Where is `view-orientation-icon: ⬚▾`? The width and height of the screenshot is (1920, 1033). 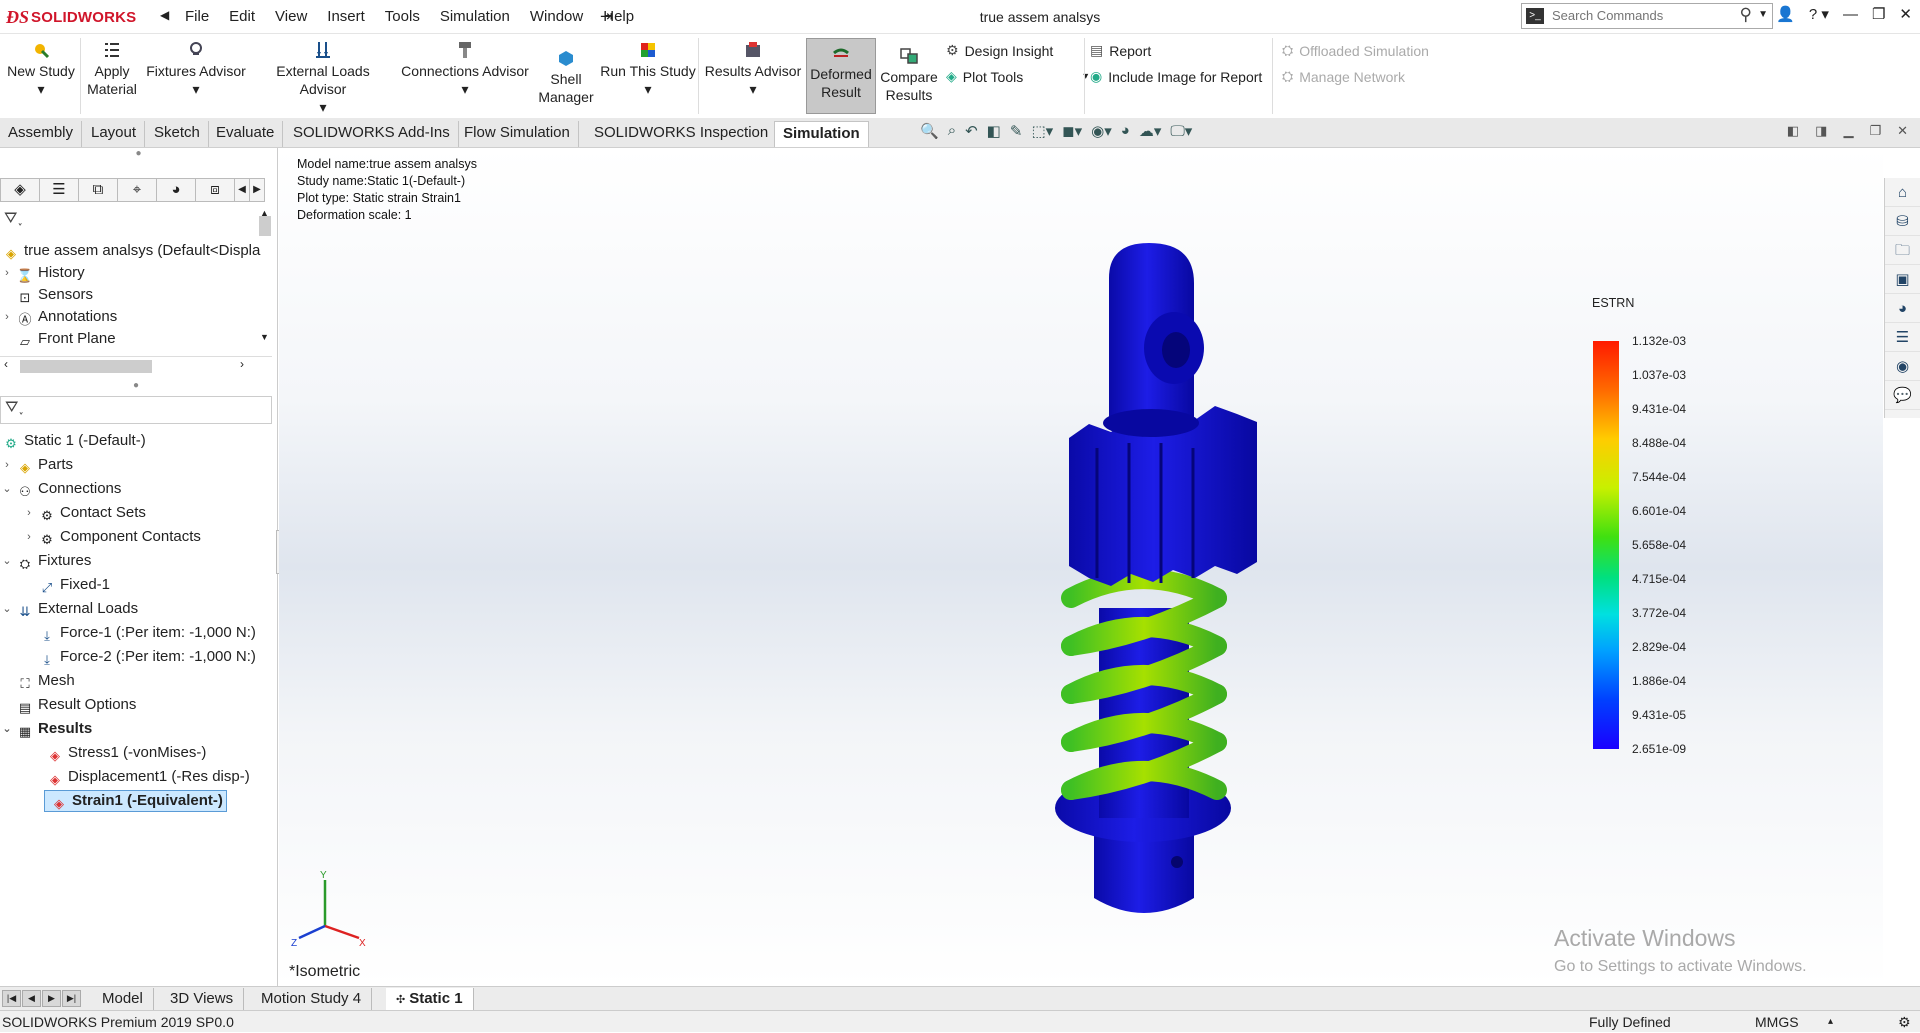
view-orientation-icon: ⬚▾ is located at coordinates (1042, 131).